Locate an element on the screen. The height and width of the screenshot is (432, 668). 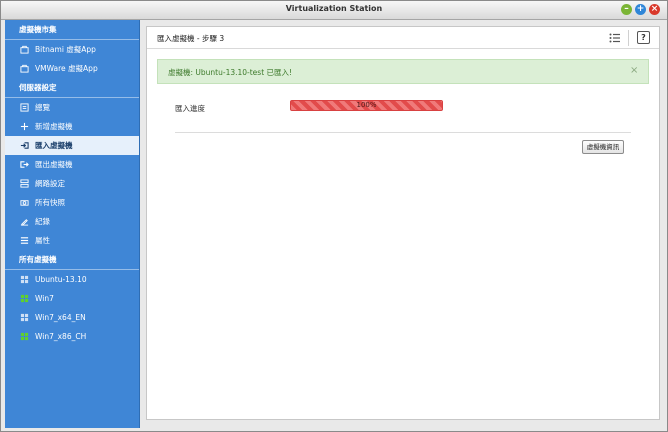
vm-item-win7-x86-ch: Win7_x86_CH is located at coordinates (72, 336).